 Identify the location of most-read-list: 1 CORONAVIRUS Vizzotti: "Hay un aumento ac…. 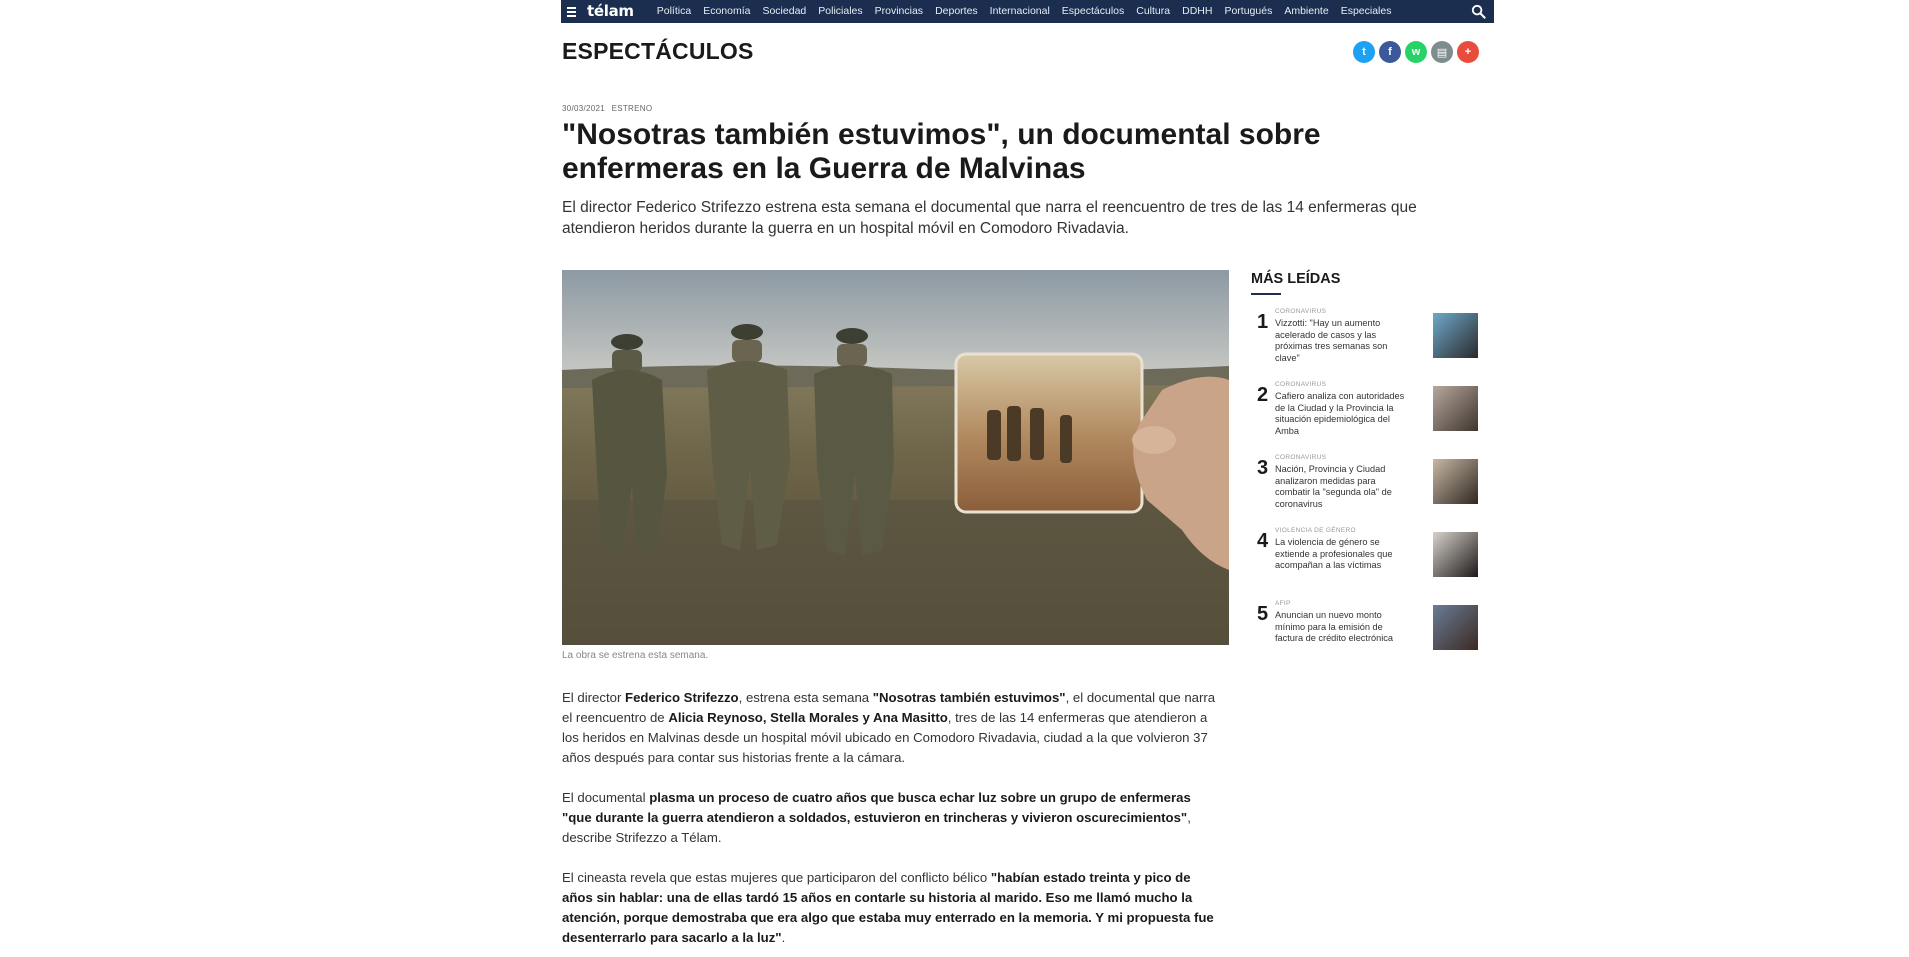
(1368, 489).